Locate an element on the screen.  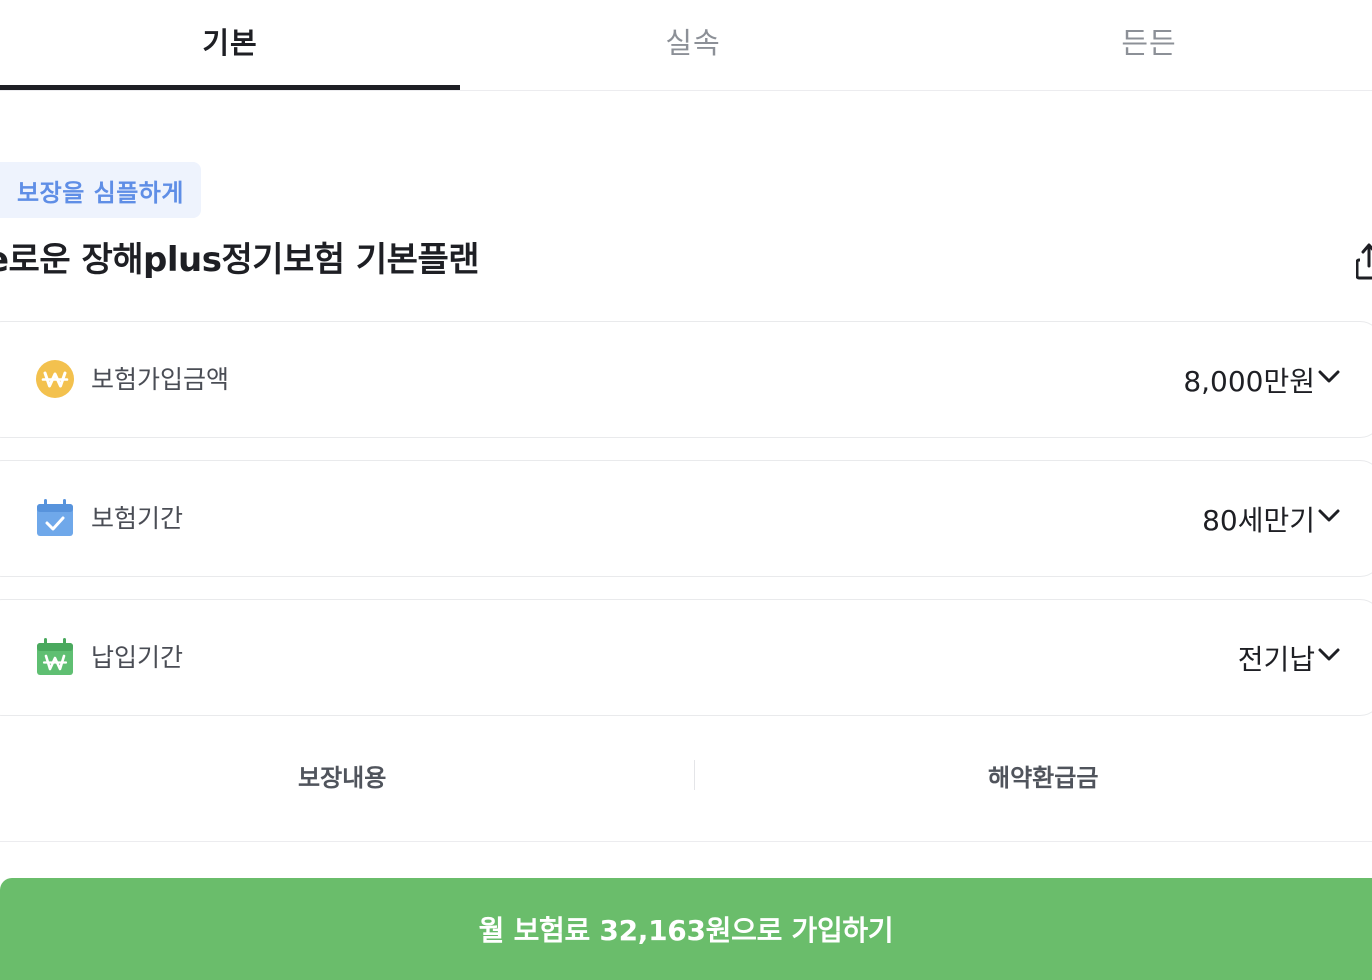
coverage-amount-value: 8,000만원 is located at coordinates (1249, 381).